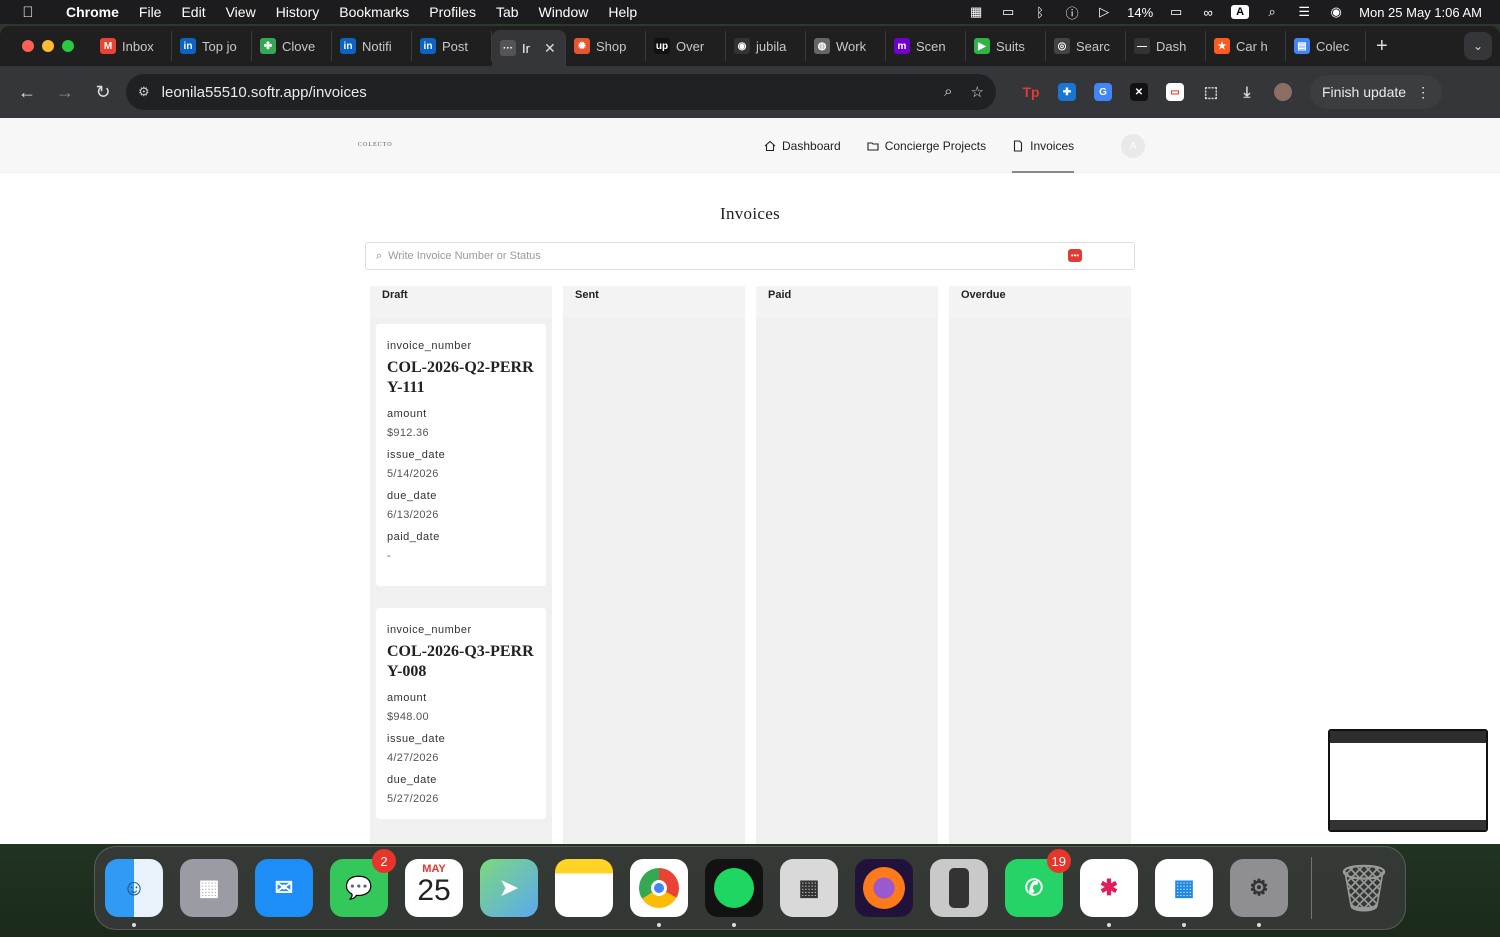 The image size is (1500, 937). I want to click on reload-button: ↻, so click(103, 92).